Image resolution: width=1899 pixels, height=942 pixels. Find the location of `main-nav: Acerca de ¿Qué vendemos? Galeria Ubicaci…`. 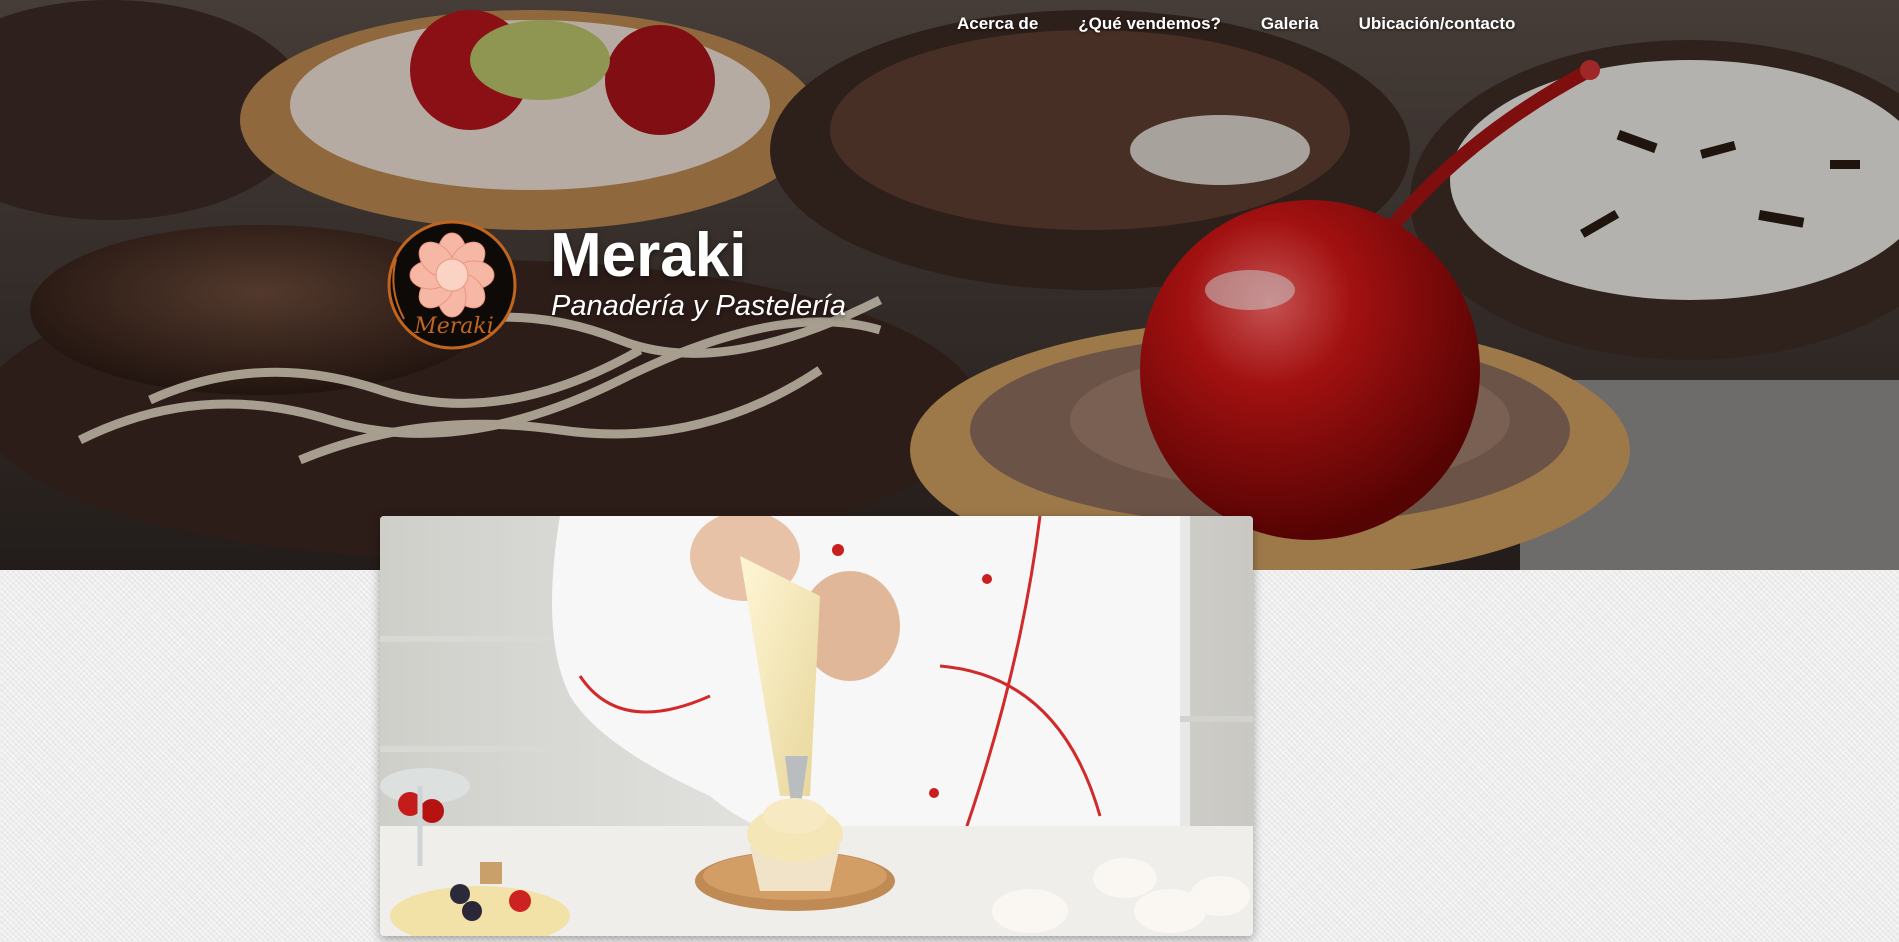

main-nav: Acerca de ¿Qué vendemos? Galeria Ubicaci… is located at coordinates (1246, 24).